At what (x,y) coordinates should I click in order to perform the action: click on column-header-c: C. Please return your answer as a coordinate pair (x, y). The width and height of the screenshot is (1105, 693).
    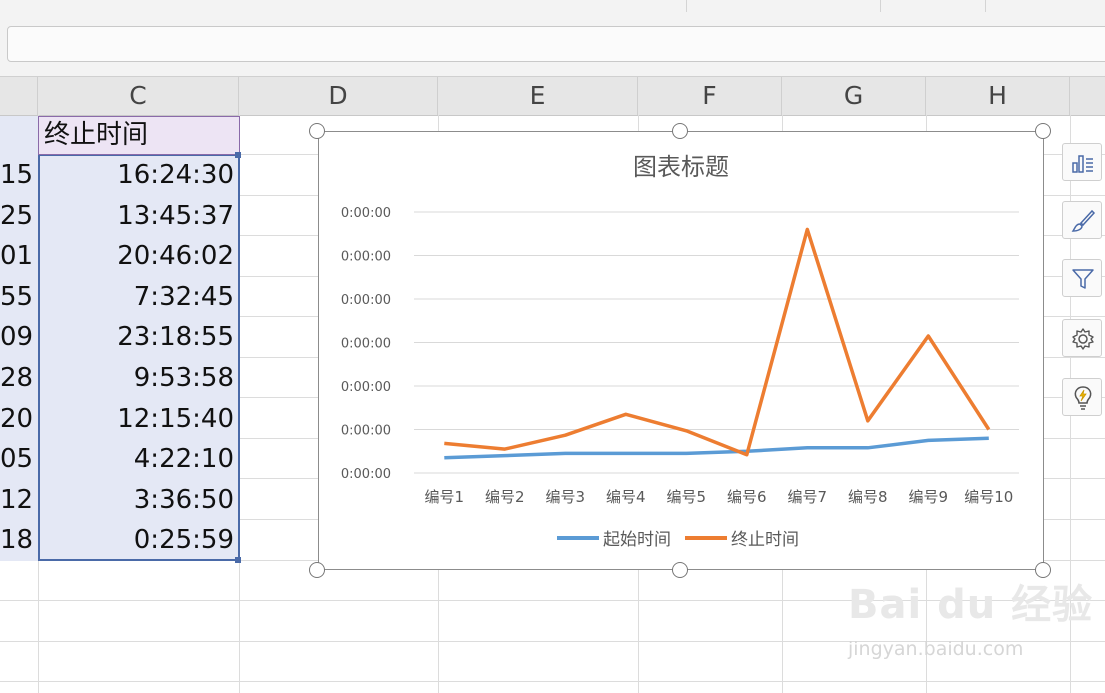
    Looking at the image, I should click on (138, 96).